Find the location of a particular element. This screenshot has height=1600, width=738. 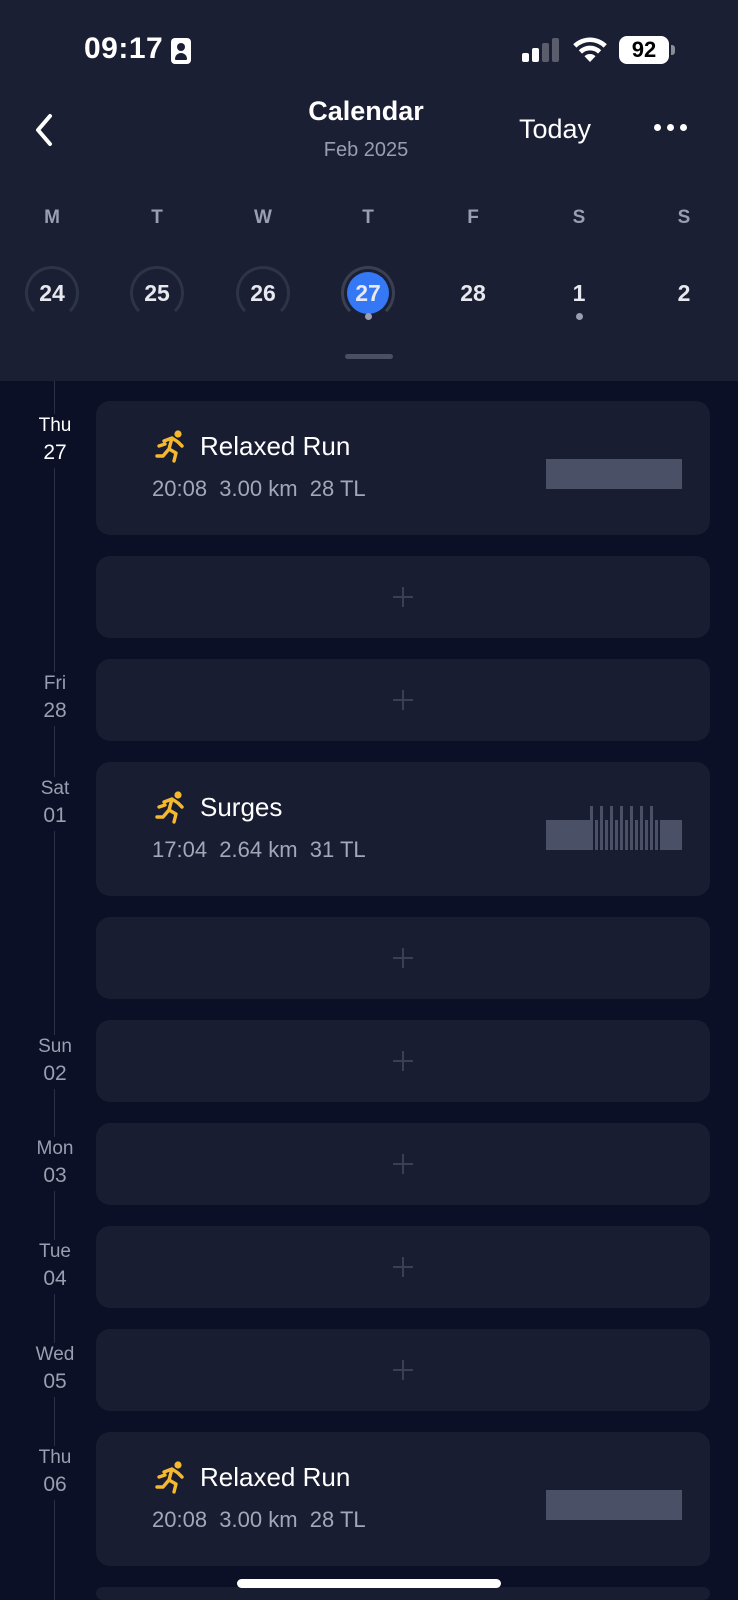

weekday-label: W is located at coordinates (263, 217).